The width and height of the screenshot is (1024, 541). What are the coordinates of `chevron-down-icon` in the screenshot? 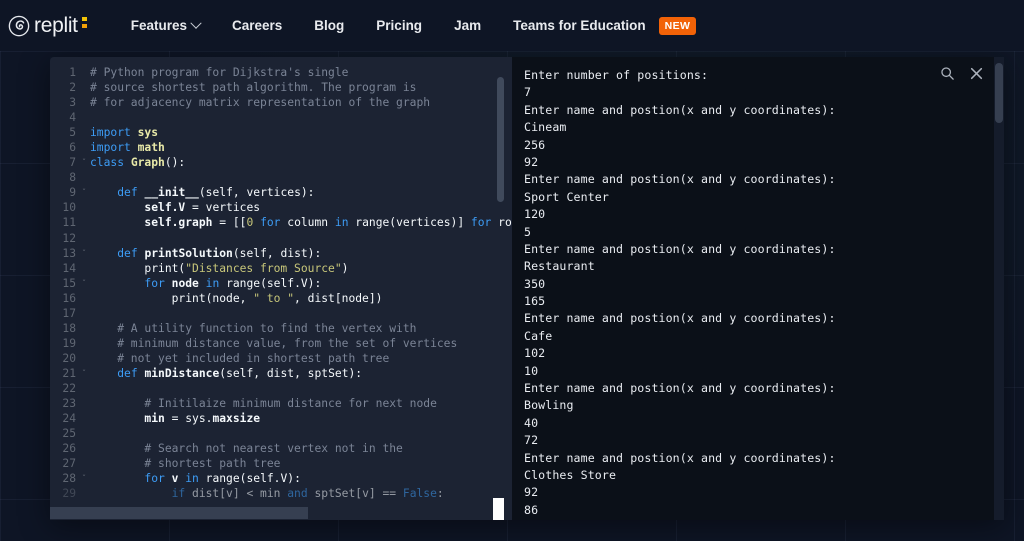 It's located at (196, 23).